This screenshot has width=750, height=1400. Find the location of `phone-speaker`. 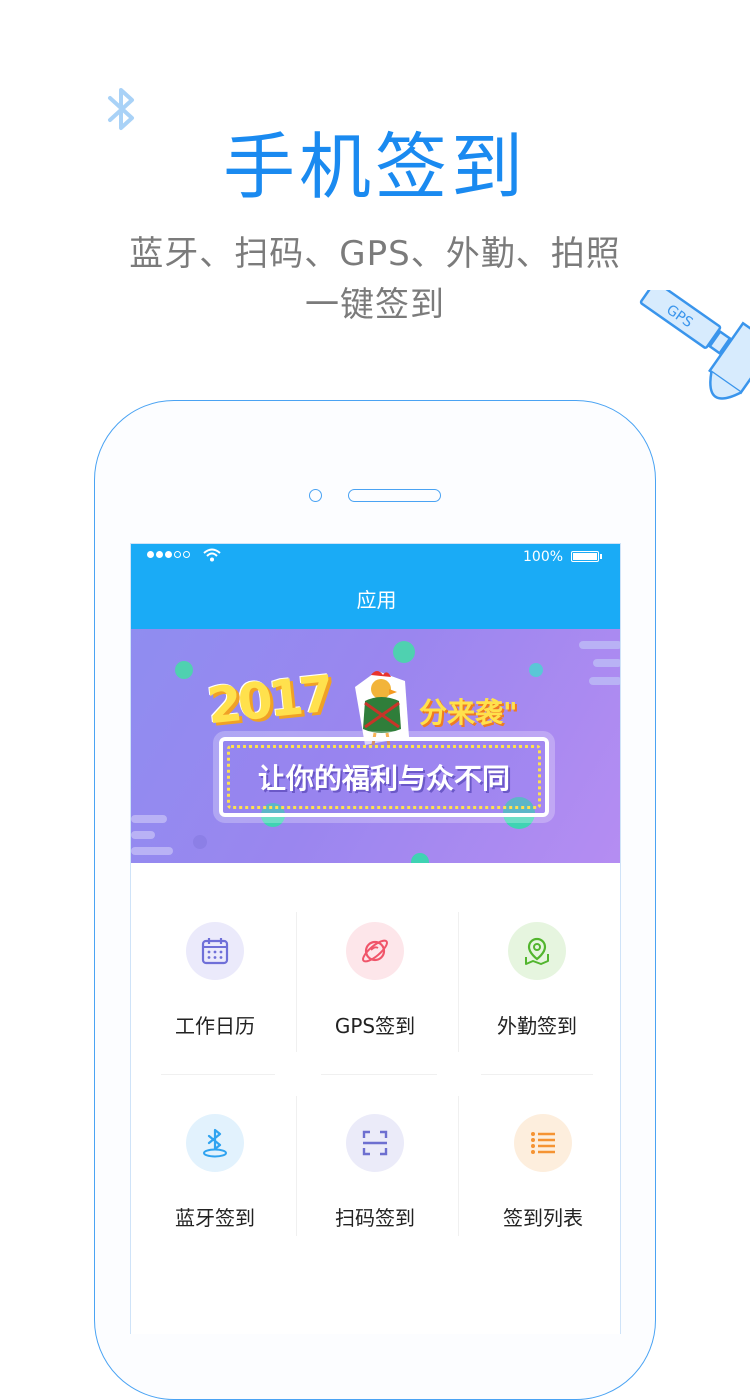

phone-speaker is located at coordinates (394, 495).